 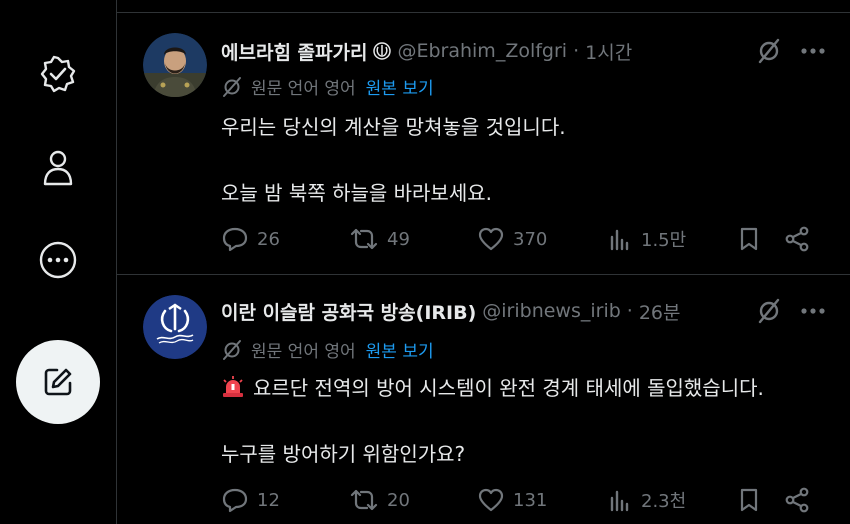 I want to click on repost-count: 49, so click(x=398, y=239).